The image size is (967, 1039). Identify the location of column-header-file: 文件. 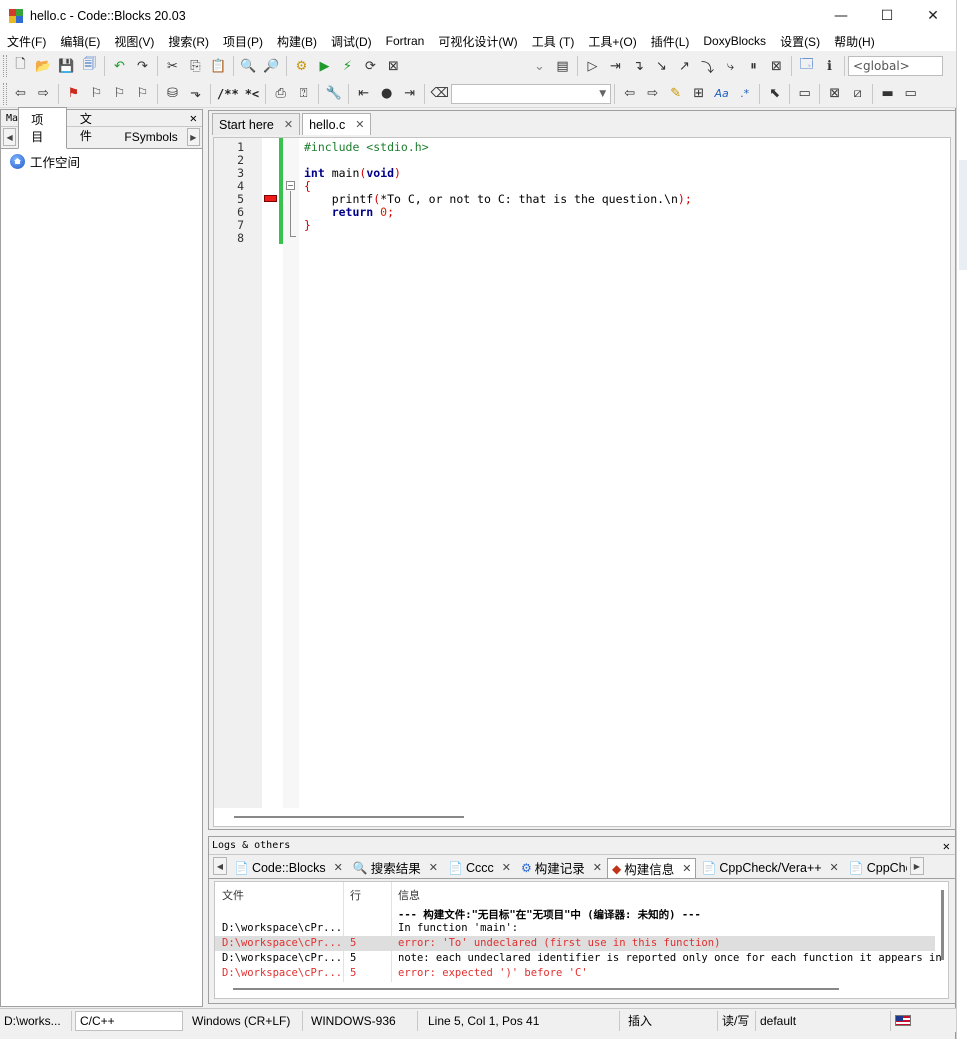
(233, 895).